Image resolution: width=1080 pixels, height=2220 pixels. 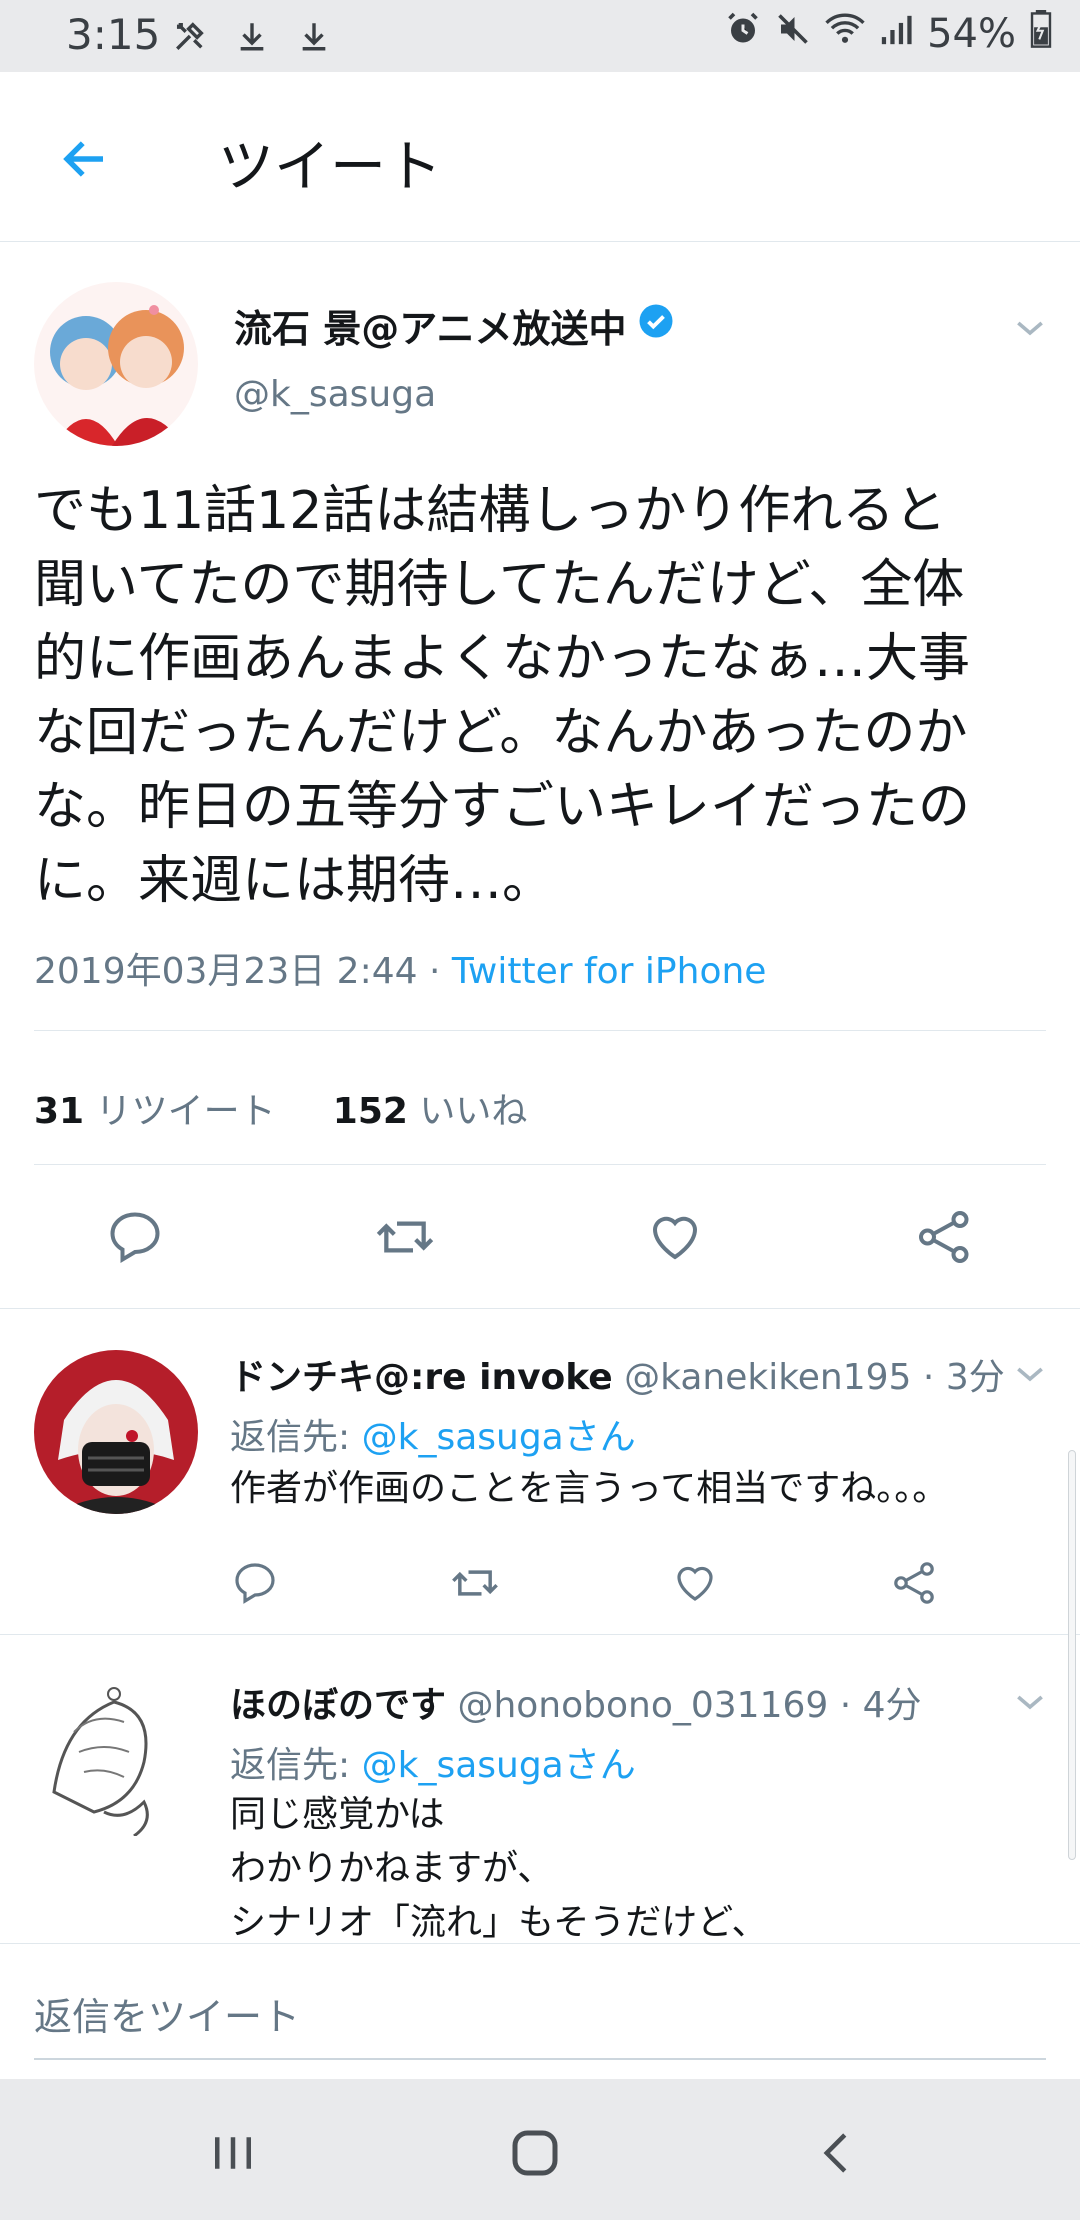 What do you see at coordinates (499, 585) in the screenshot?
I see `tweet-text-line: 聞いてたので期待してたんだけど、全体` at bounding box center [499, 585].